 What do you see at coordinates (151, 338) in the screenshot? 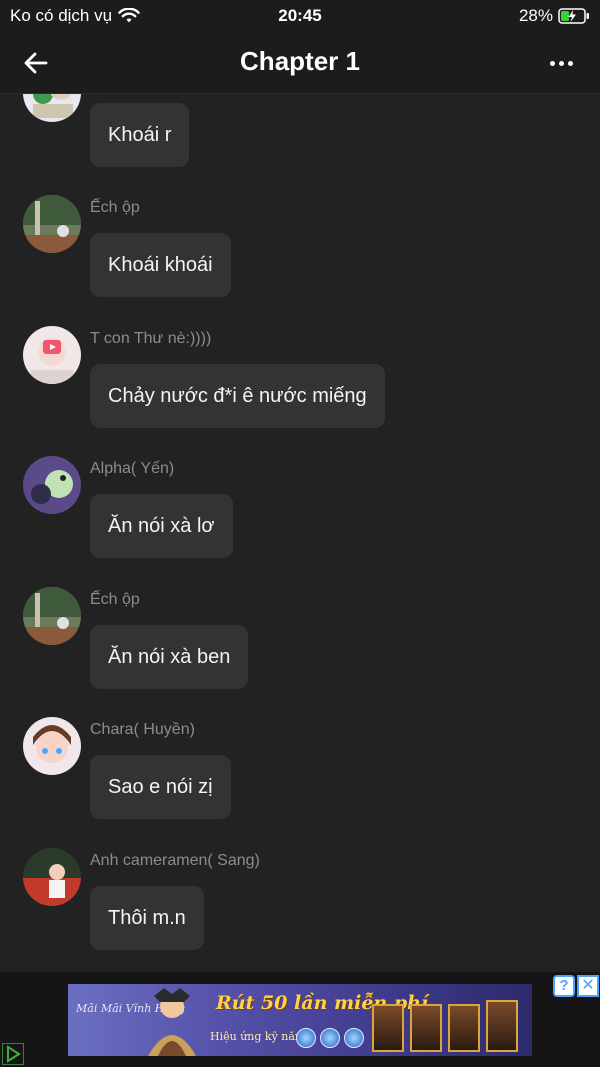
I see `sender-name: T con Thư nè:))))` at bounding box center [151, 338].